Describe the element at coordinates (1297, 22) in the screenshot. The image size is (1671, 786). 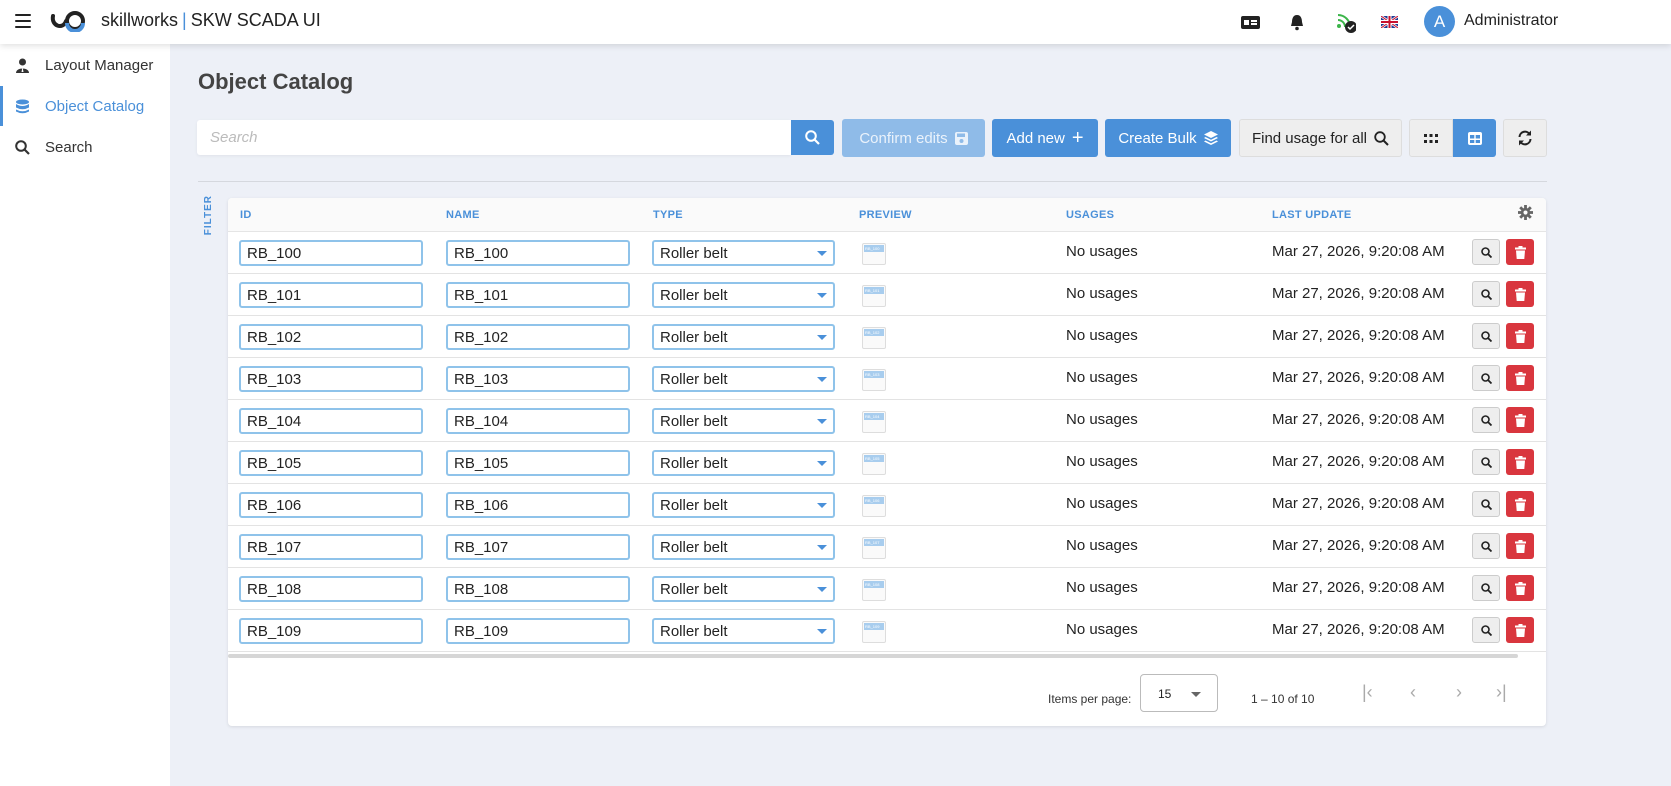
I see `bell-icon` at that location.